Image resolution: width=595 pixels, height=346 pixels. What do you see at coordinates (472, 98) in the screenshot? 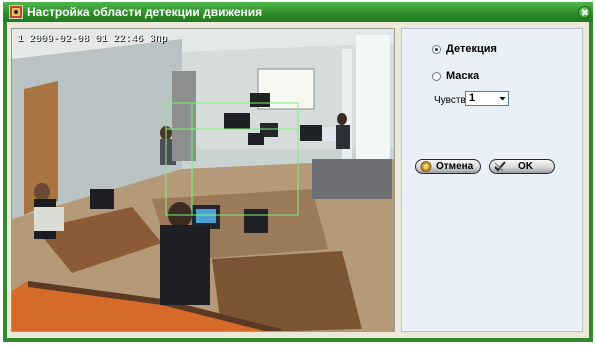
I see `sensitivity-value: 1` at bounding box center [472, 98].